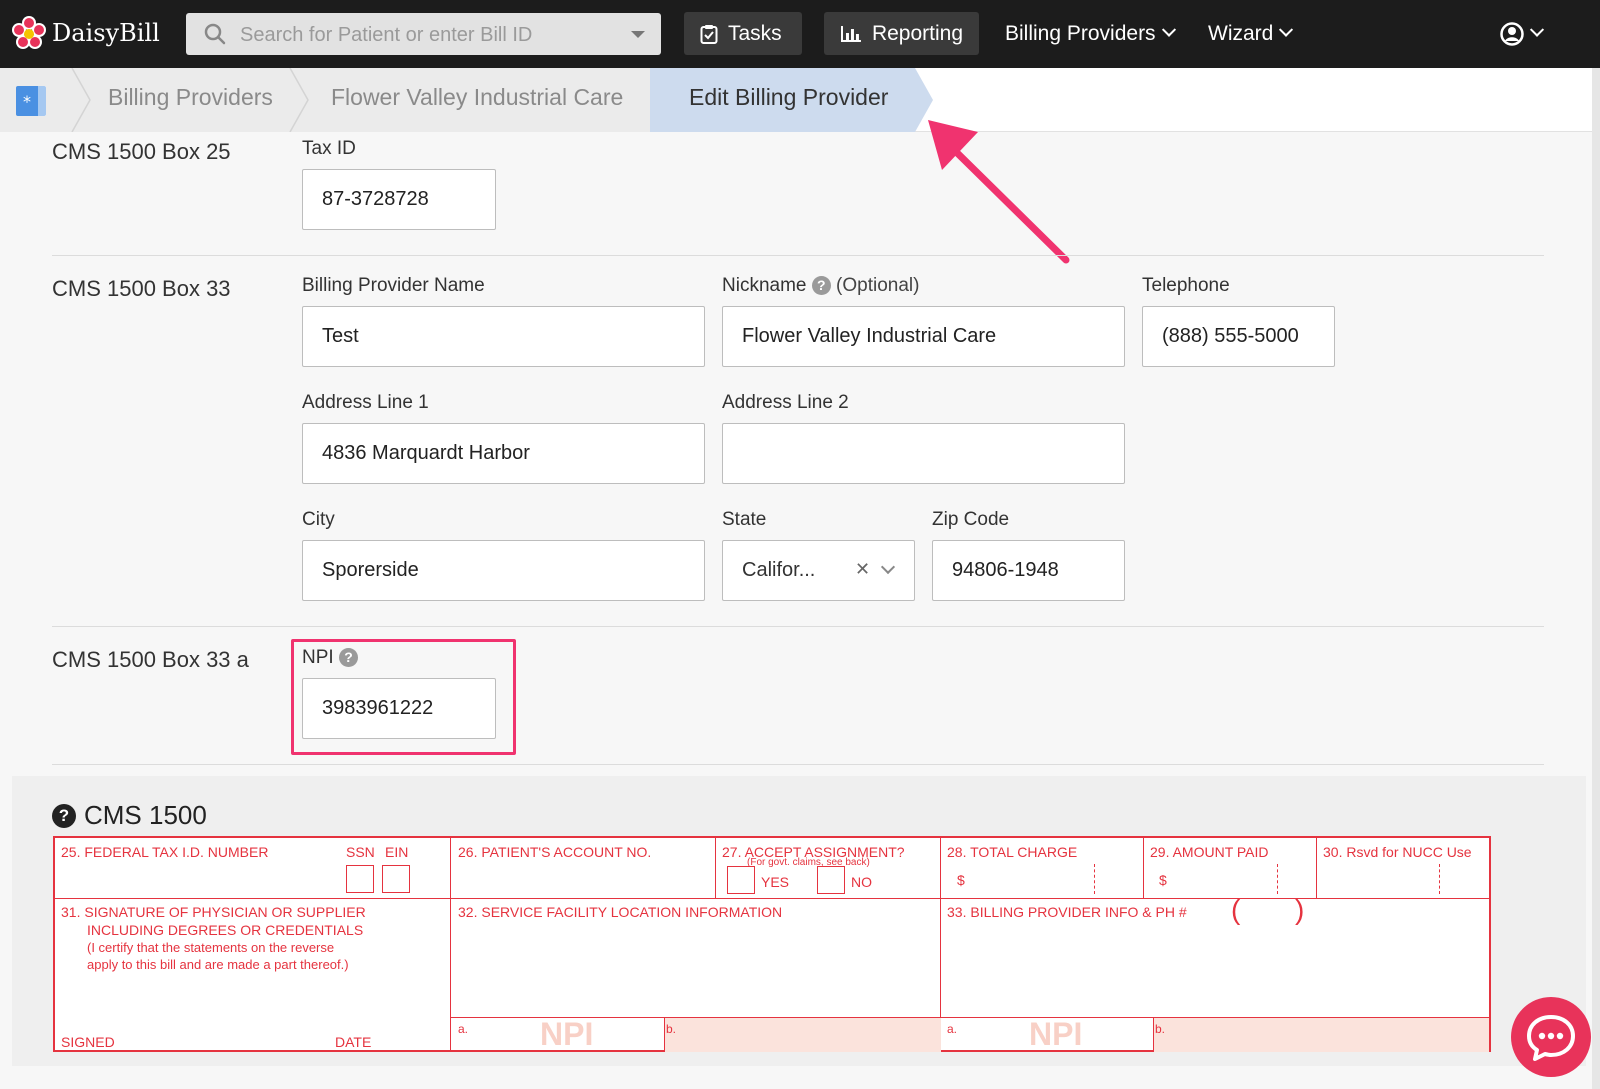  What do you see at coordinates (1209, 852) in the screenshot?
I see `field-29-label: 29. AMOUNT PAID` at bounding box center [1209, 852].